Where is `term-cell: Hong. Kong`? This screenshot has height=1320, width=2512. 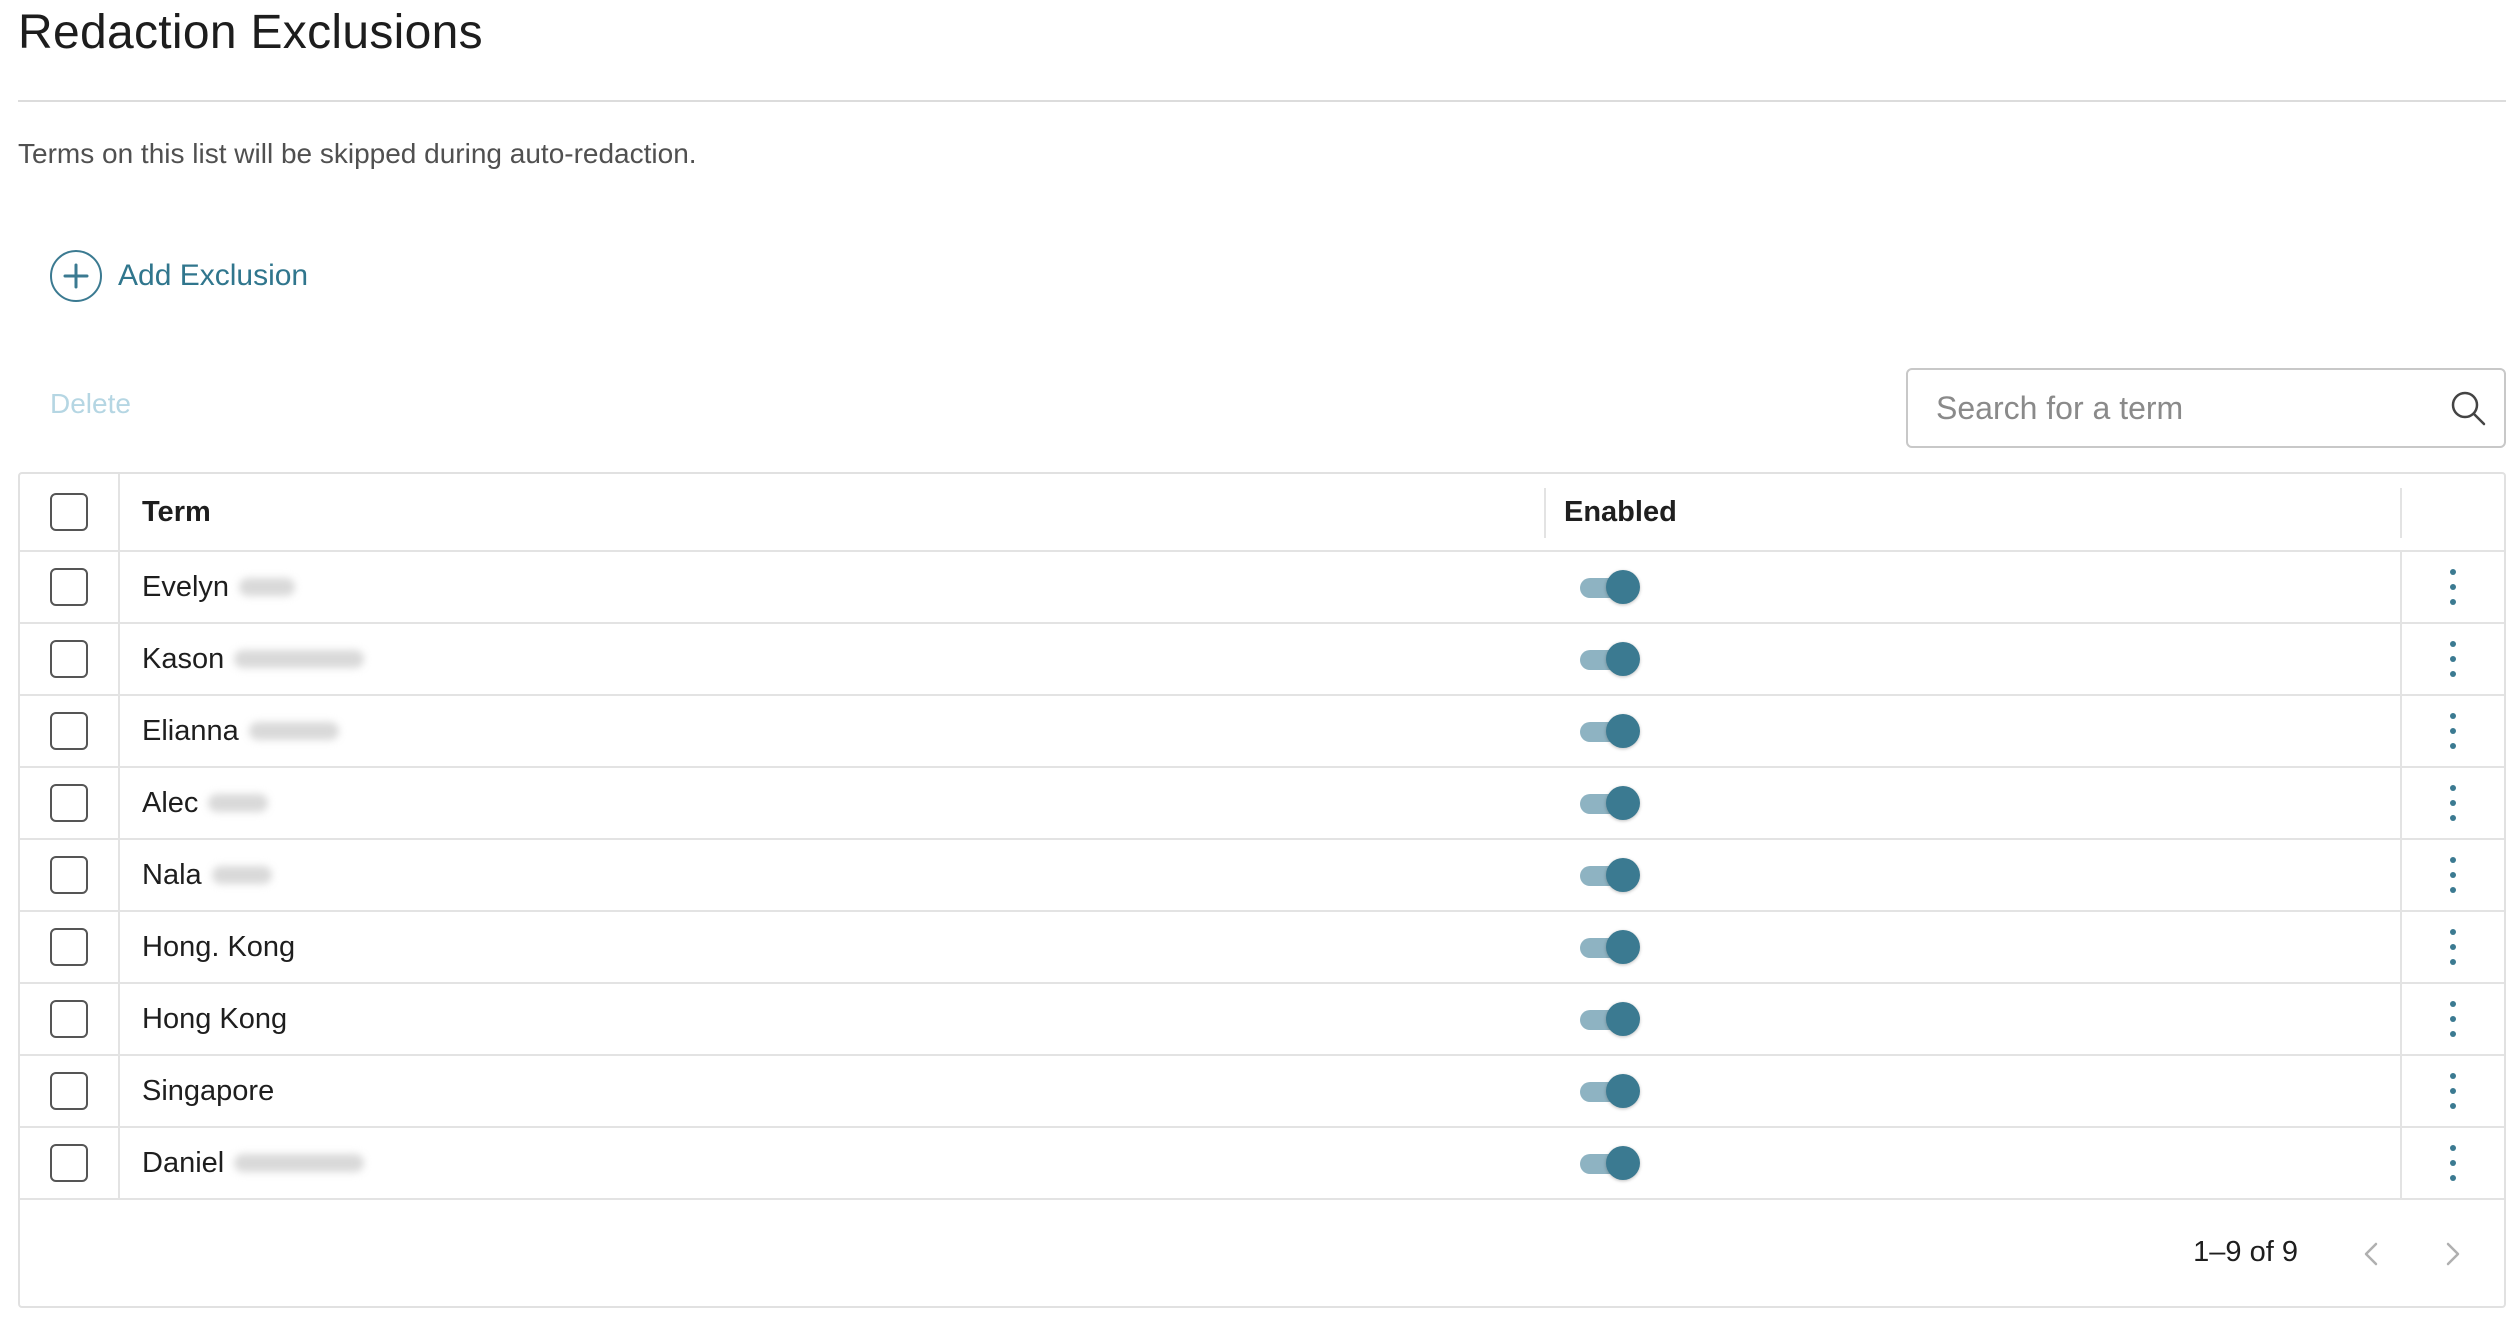 term-cell: Hong. Kong is located at coordinates (218, 947).